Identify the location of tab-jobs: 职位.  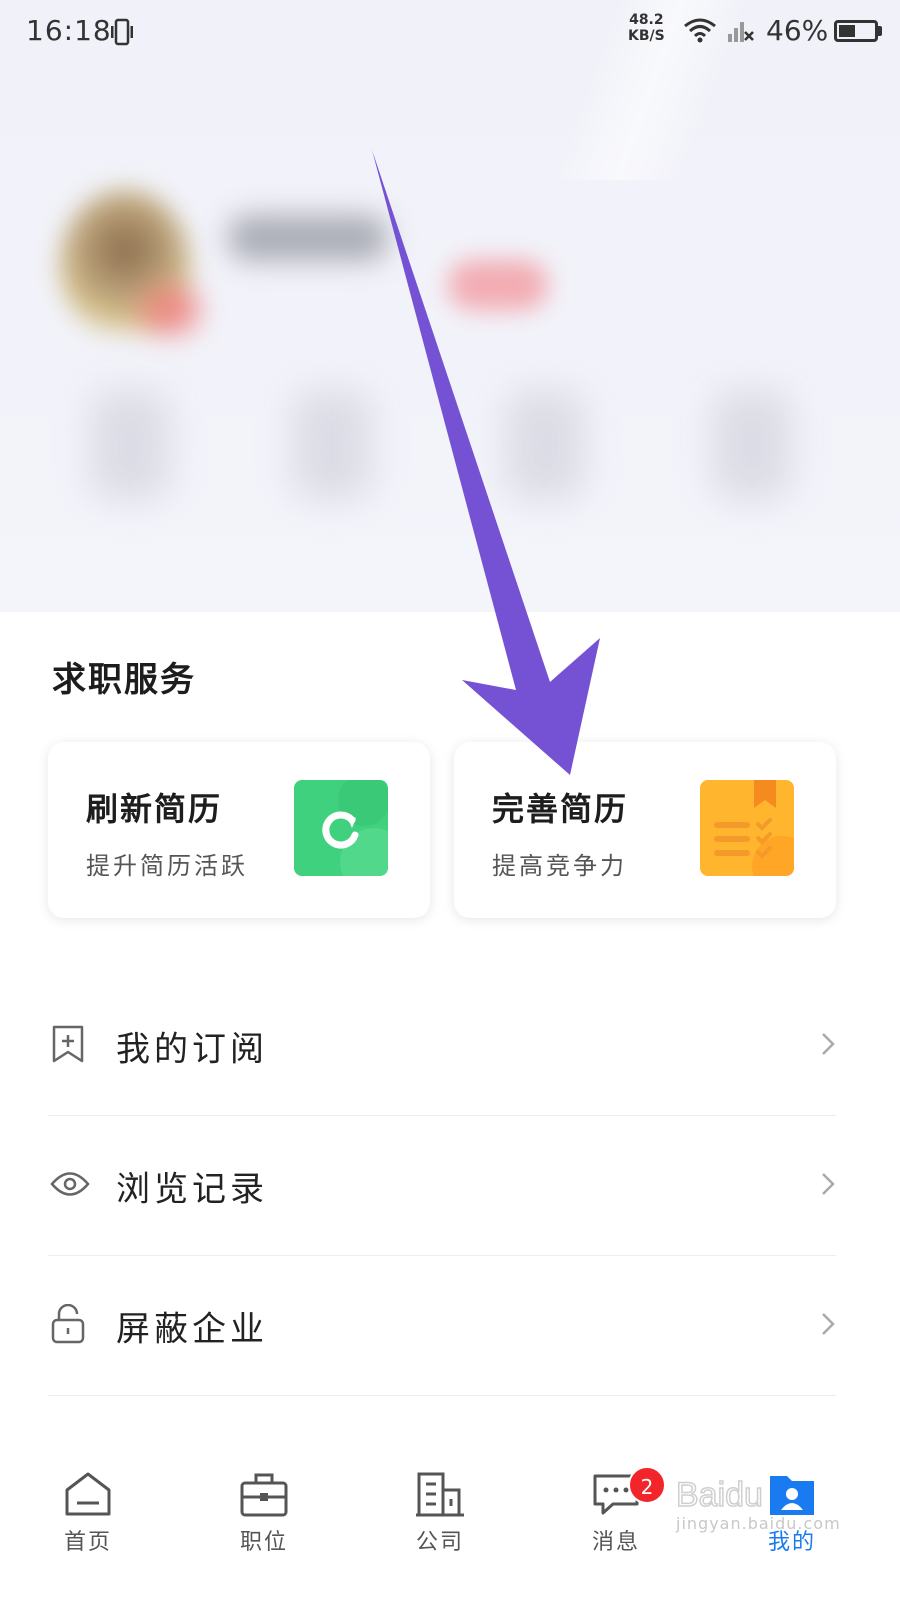
(264, 1530).